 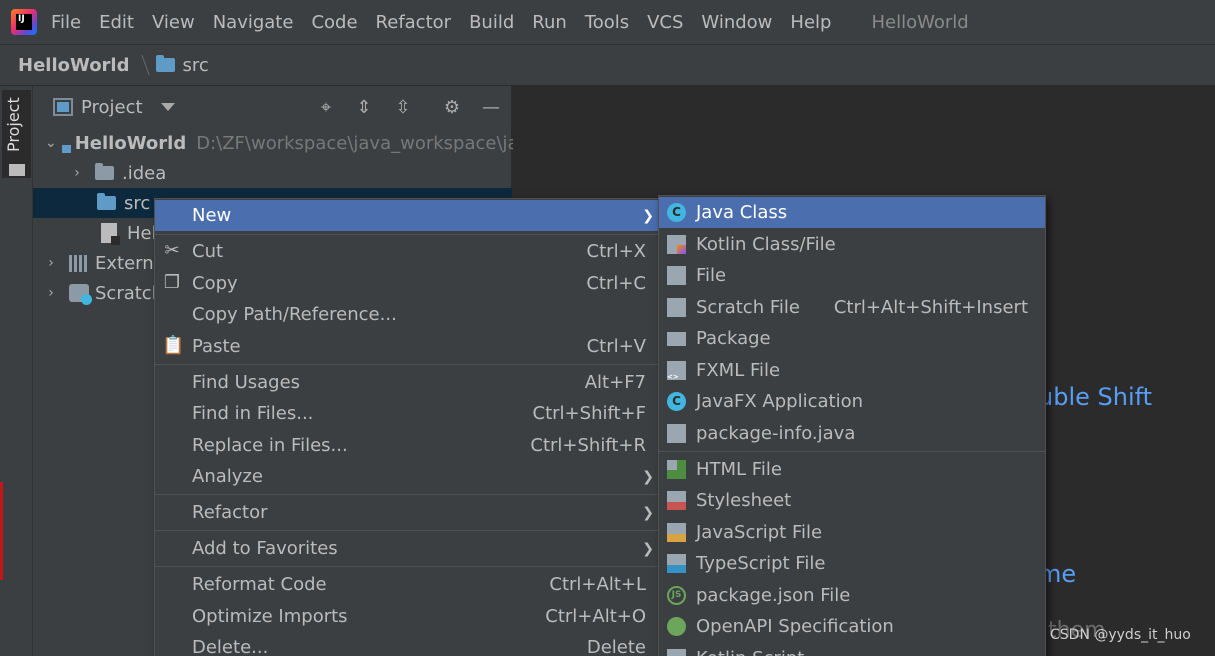 I want to click on submenu-item-kotlin-class: Kotlin Class/File, so click(x=852, y=244).